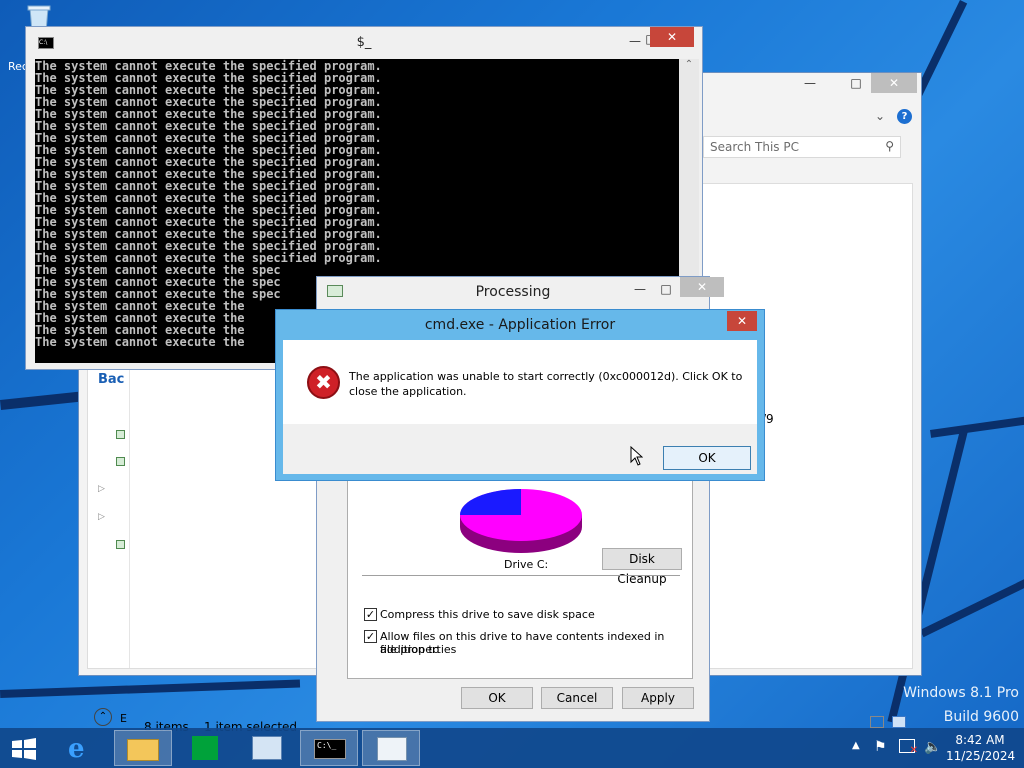 This screenshot has height=768, width=1024. Describe the element at coordinates (889, 146) in the screenshot. I see `search-icon: ⚲` at that location.